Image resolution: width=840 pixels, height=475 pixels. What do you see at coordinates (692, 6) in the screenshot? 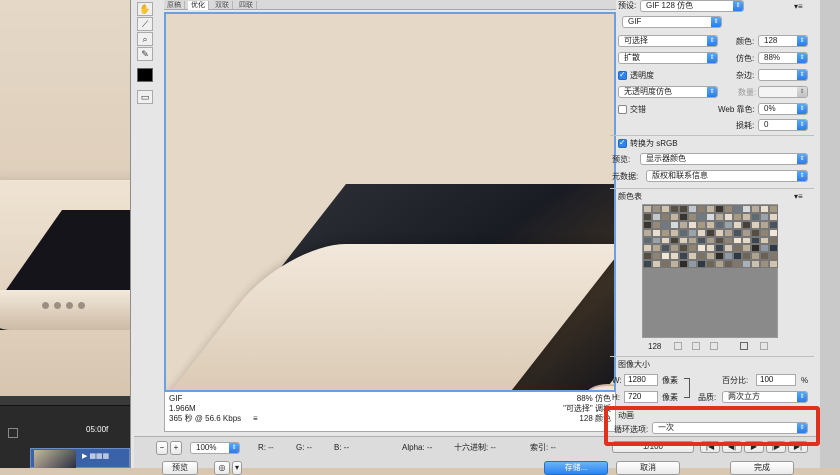
I see `preset-select: GIF 128 仿色 ⇕` at bounding box center [692, 6].